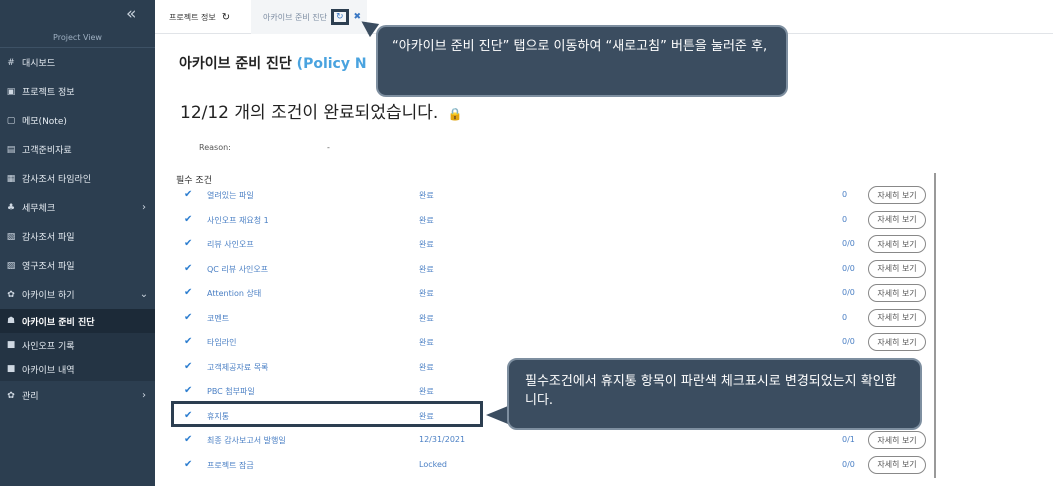 The width and height of the screenshot is (1053, 486). Describe the element at coordinates (48, 93) in the screenshot. I see `sidebar-item-label: 프로젝트 정보` at that location.